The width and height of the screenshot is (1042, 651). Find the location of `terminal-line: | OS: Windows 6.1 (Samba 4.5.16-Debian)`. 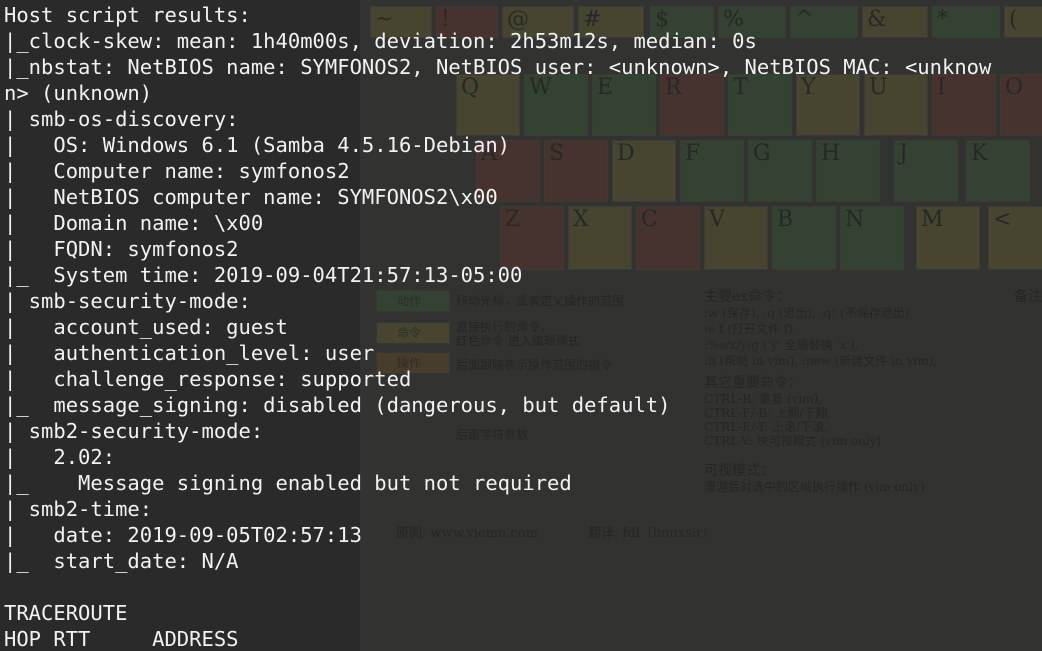

terminal-line: | OS: Windows 6.1 (Samba 4.5.16-Debian) is located at coordinates (257, 145).